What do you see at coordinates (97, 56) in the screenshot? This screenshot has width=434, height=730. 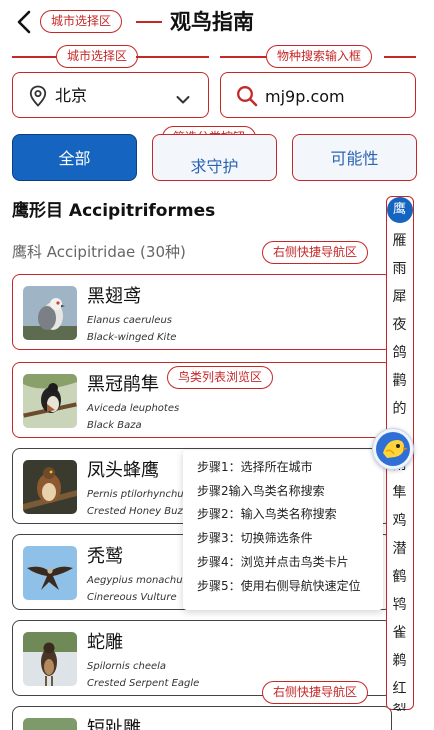 I see `annotation-city-select: 城市选择区` at bounding box center [97, 56].